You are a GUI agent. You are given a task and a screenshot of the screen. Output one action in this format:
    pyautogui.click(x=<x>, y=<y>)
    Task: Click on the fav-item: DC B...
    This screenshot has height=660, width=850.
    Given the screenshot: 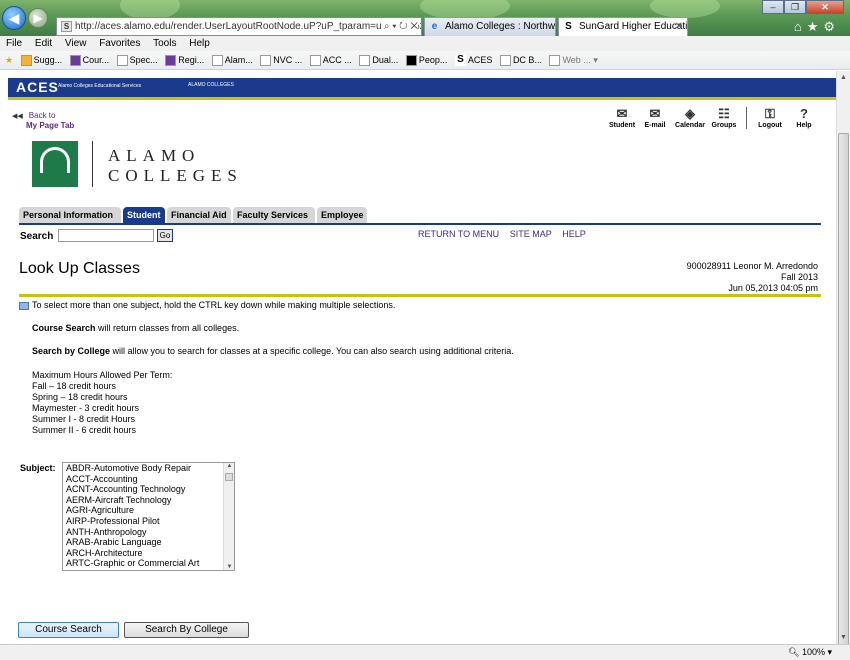 What is the action you would take?
    pyautogui.click(x=520, y=60)
    